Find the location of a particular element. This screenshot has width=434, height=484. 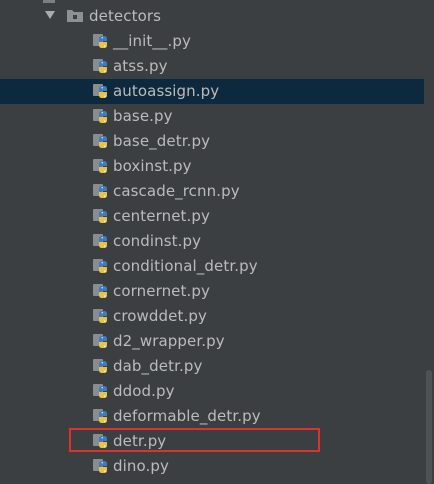

file-row: base.py is located at coordinates (212, 116).